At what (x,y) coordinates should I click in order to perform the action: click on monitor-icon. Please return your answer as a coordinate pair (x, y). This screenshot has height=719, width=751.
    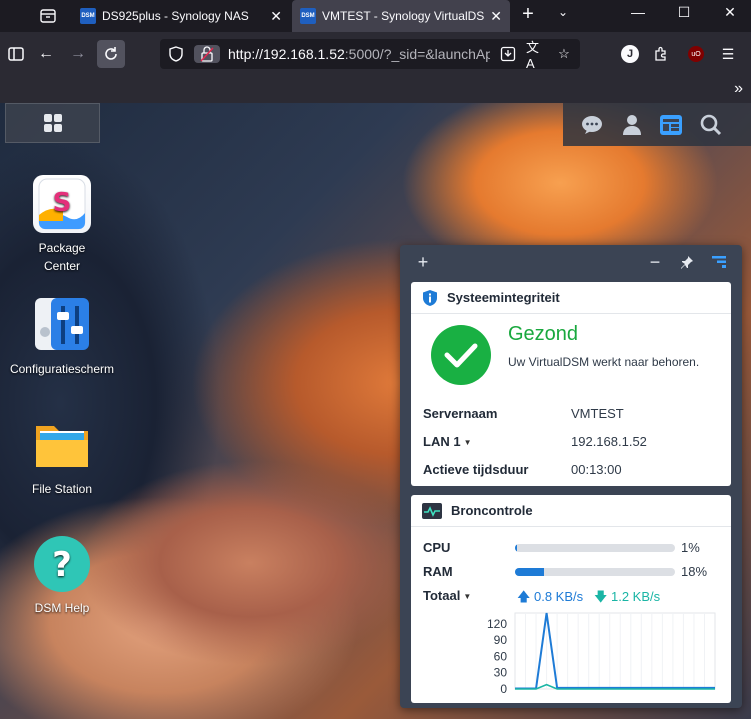
    Looking at the image, I should click on (432, 510).